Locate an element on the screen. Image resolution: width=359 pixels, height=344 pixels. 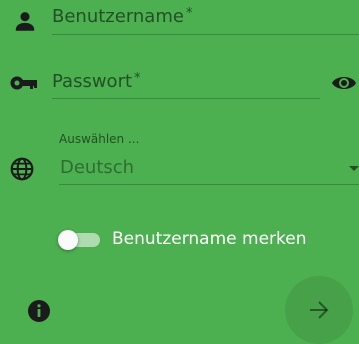
language-select-value: Deutsch is located at coordinates (97, 167).